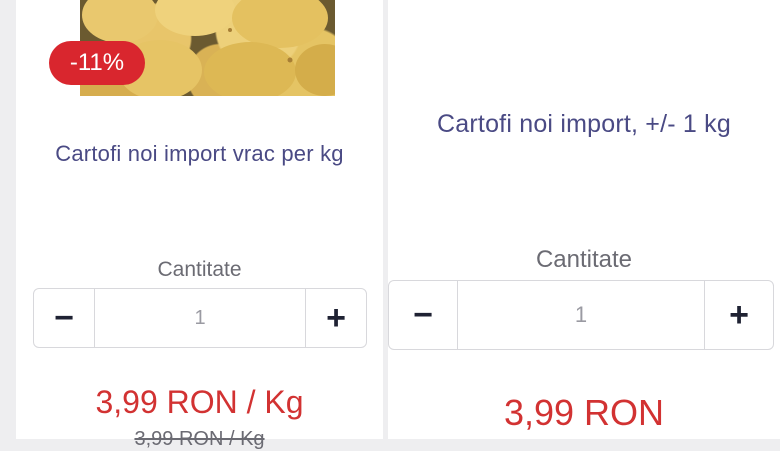 Image resolution: width=780 pixels, height=451 pixels. Describe the element at coordinates (199, 154) in the screenshot. I see `product-title: Cartofi noi import vrac per kg` at that location.